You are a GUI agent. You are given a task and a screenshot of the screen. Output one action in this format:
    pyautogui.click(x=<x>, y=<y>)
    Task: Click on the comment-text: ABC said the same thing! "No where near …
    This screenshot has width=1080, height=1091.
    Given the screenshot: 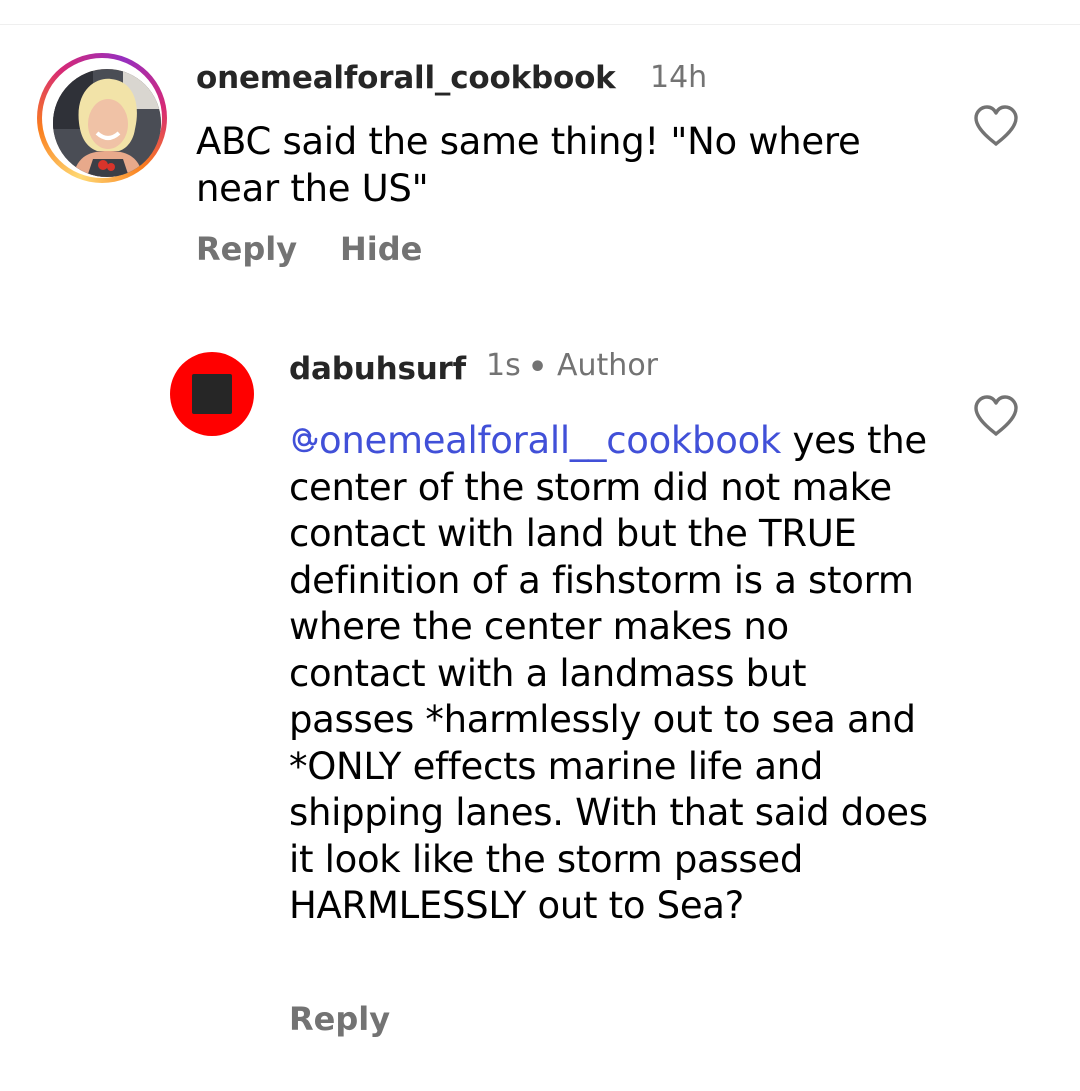 What is the action you would take?
    pyautogui.click(x=528, y=165)
    